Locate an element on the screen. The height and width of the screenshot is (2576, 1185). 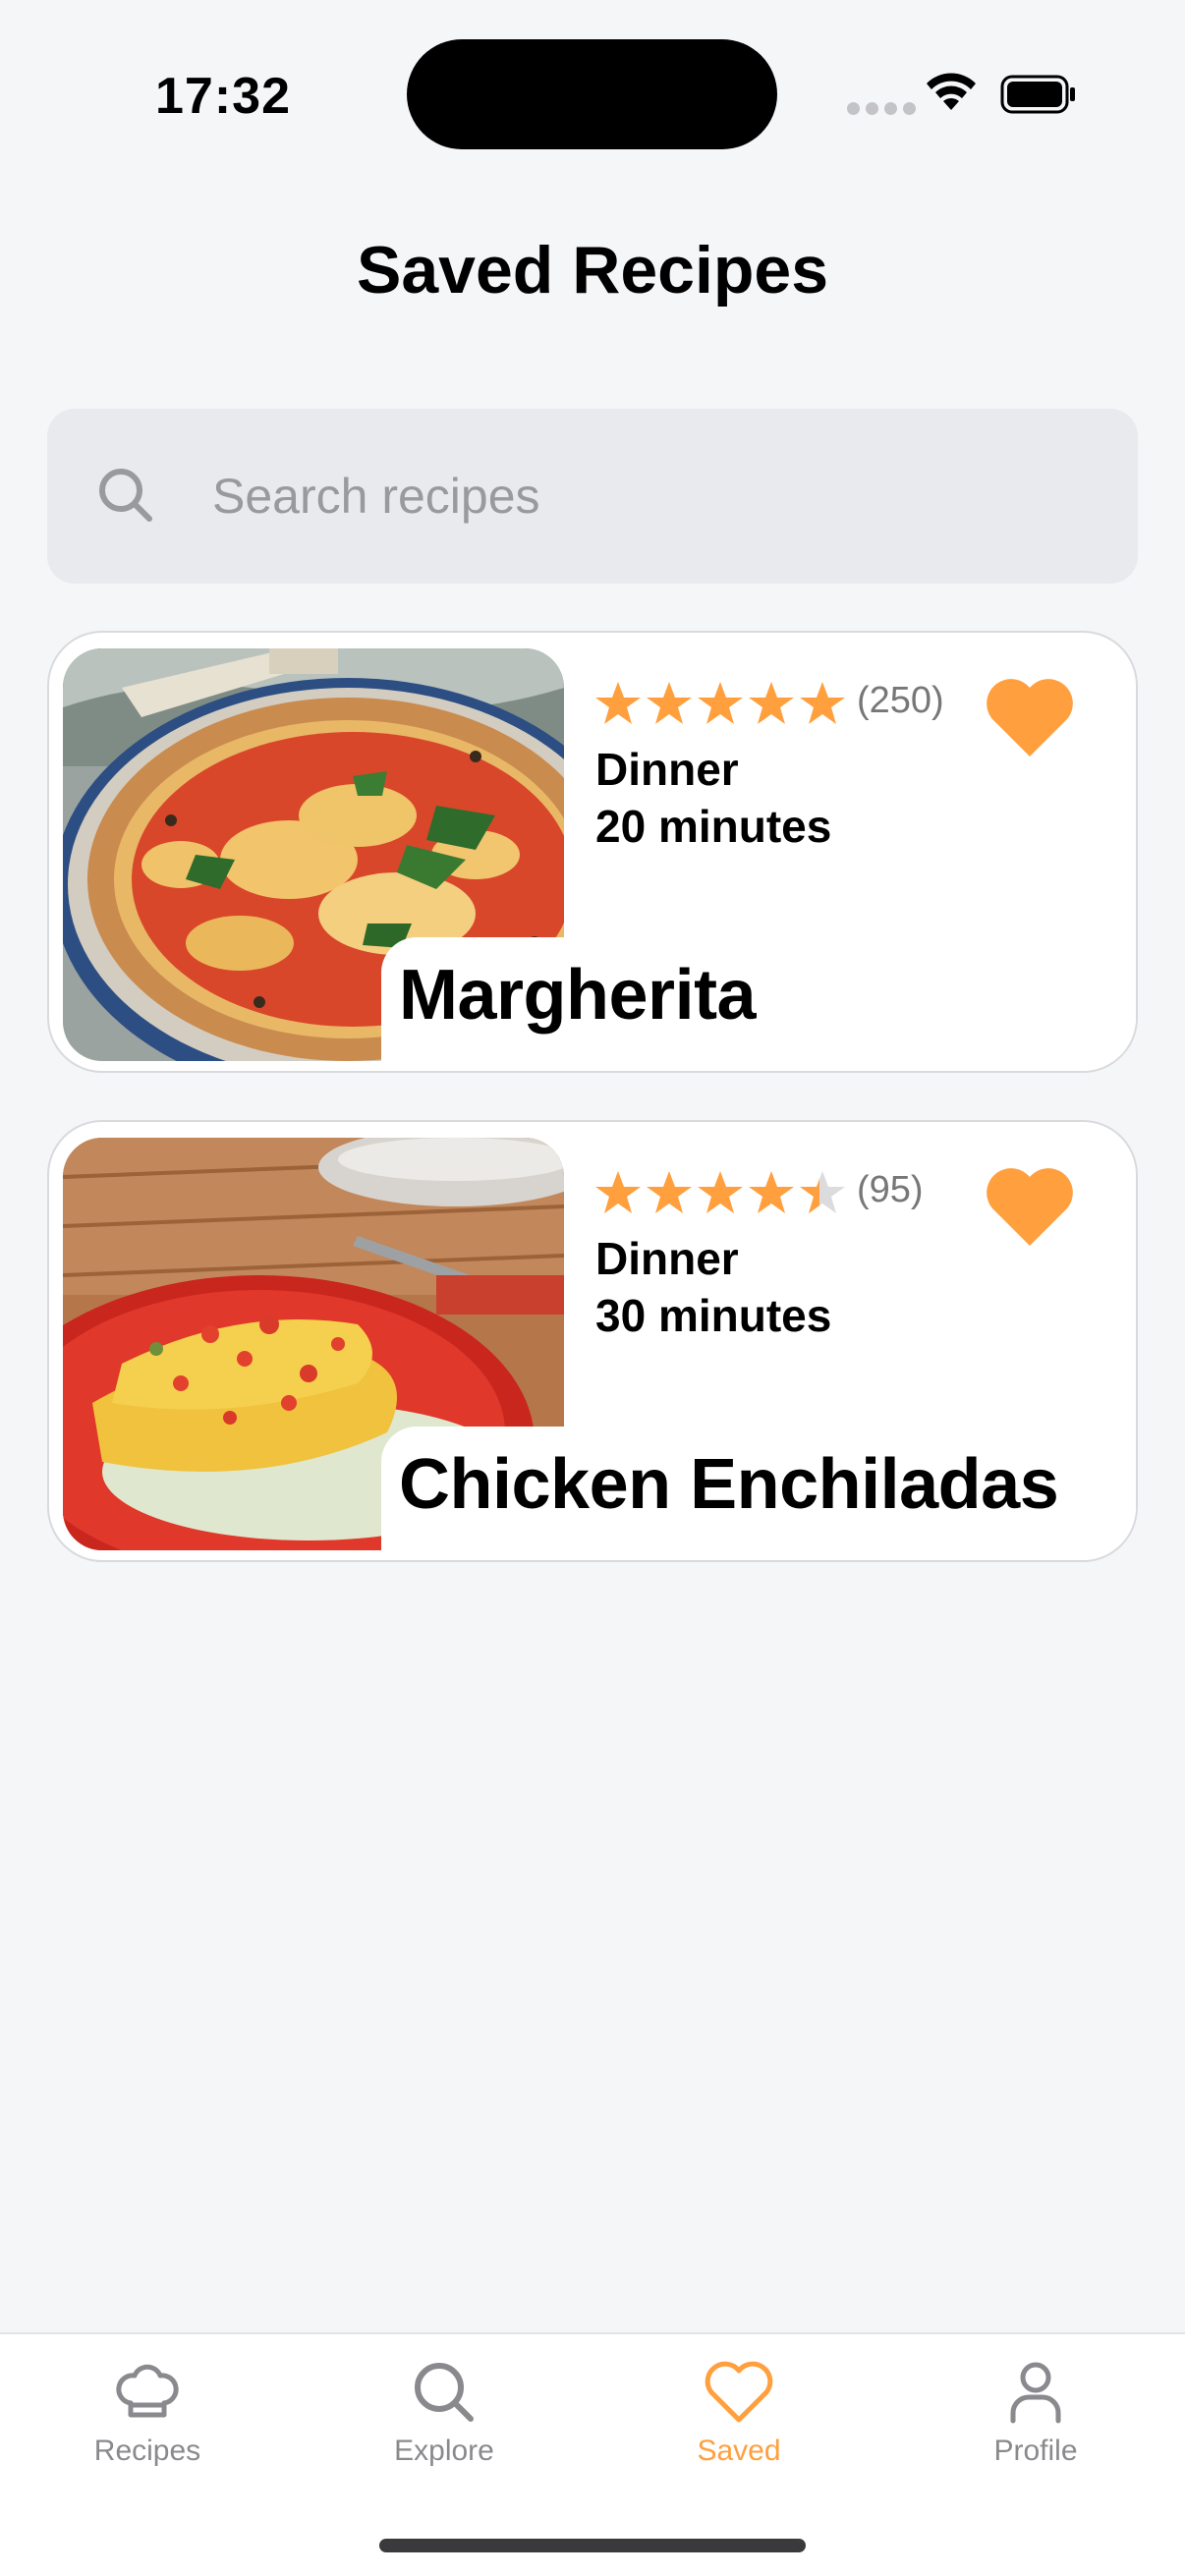
search-input is located at coordinates (655, 496).